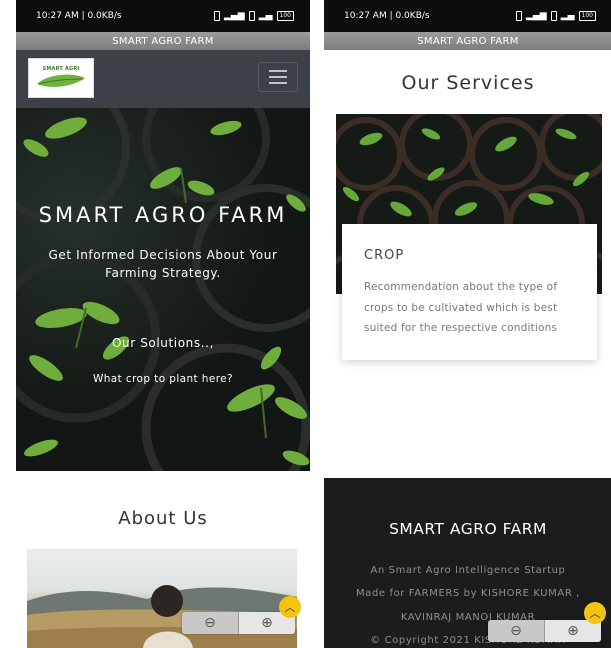 The width and height of the screenshot is (611, 648). Describe the element at coordinates (468, 83) in the screenshot. I see `services-title: Our Services` at that location.